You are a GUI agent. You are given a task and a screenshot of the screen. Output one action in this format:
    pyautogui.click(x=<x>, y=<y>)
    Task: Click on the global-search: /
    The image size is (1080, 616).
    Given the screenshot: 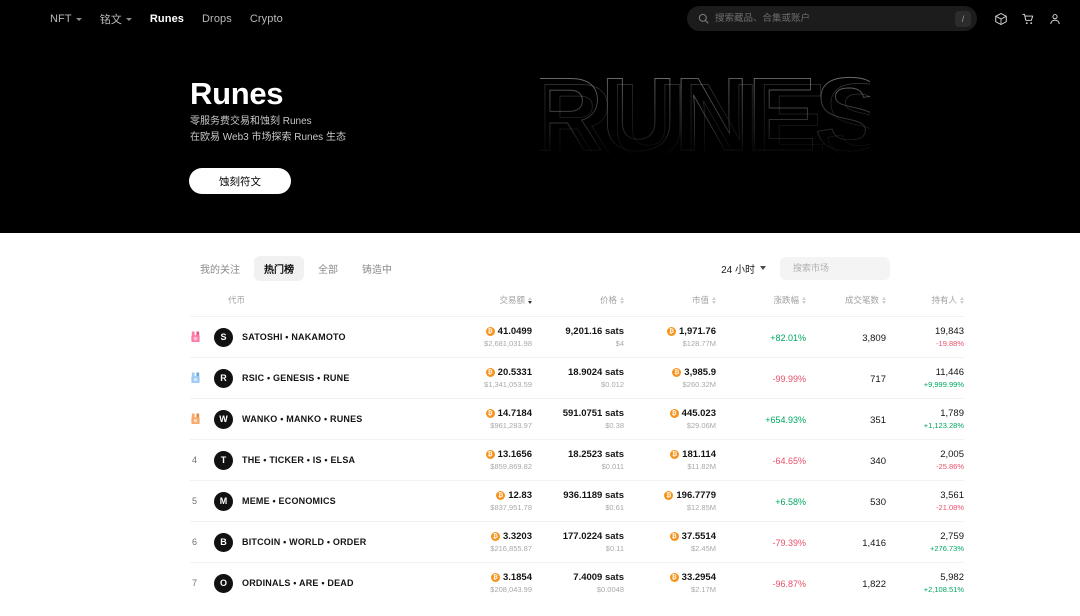 What is the action you would take?
    pyautogui.click(x=832, y=18)
    